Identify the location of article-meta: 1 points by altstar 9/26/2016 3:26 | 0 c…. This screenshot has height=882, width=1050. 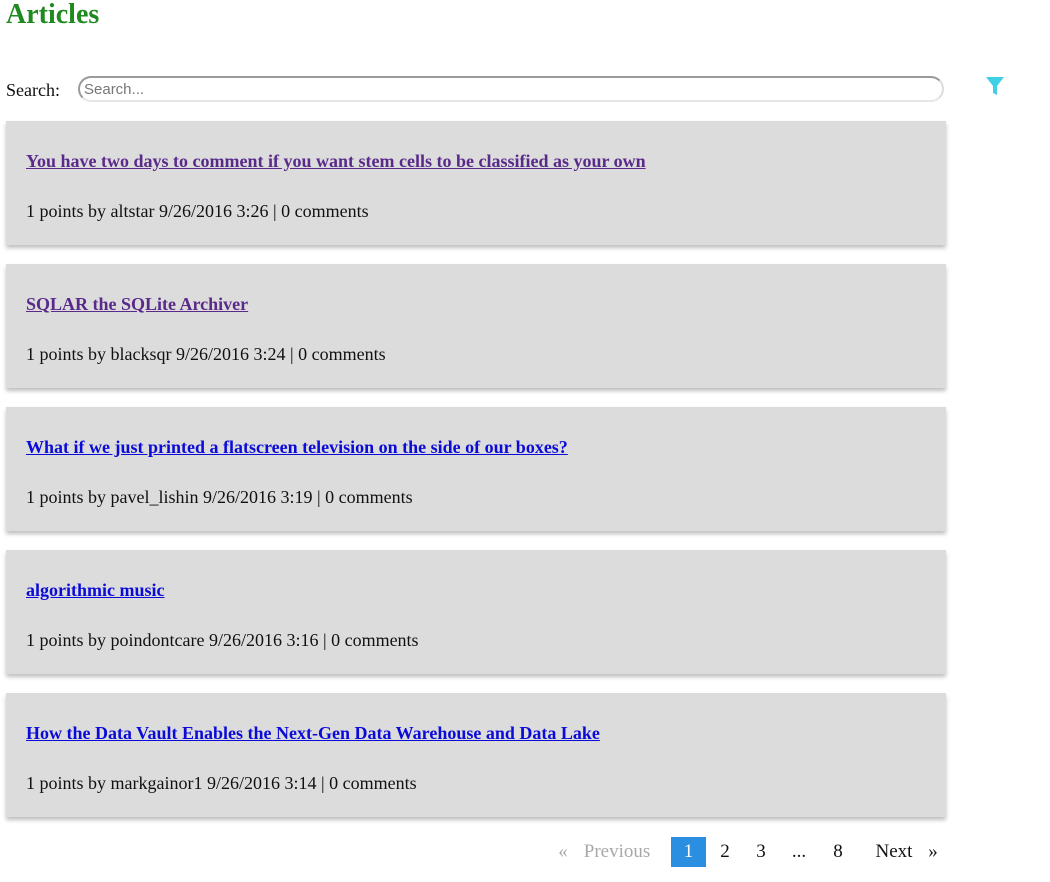
(197, 211).